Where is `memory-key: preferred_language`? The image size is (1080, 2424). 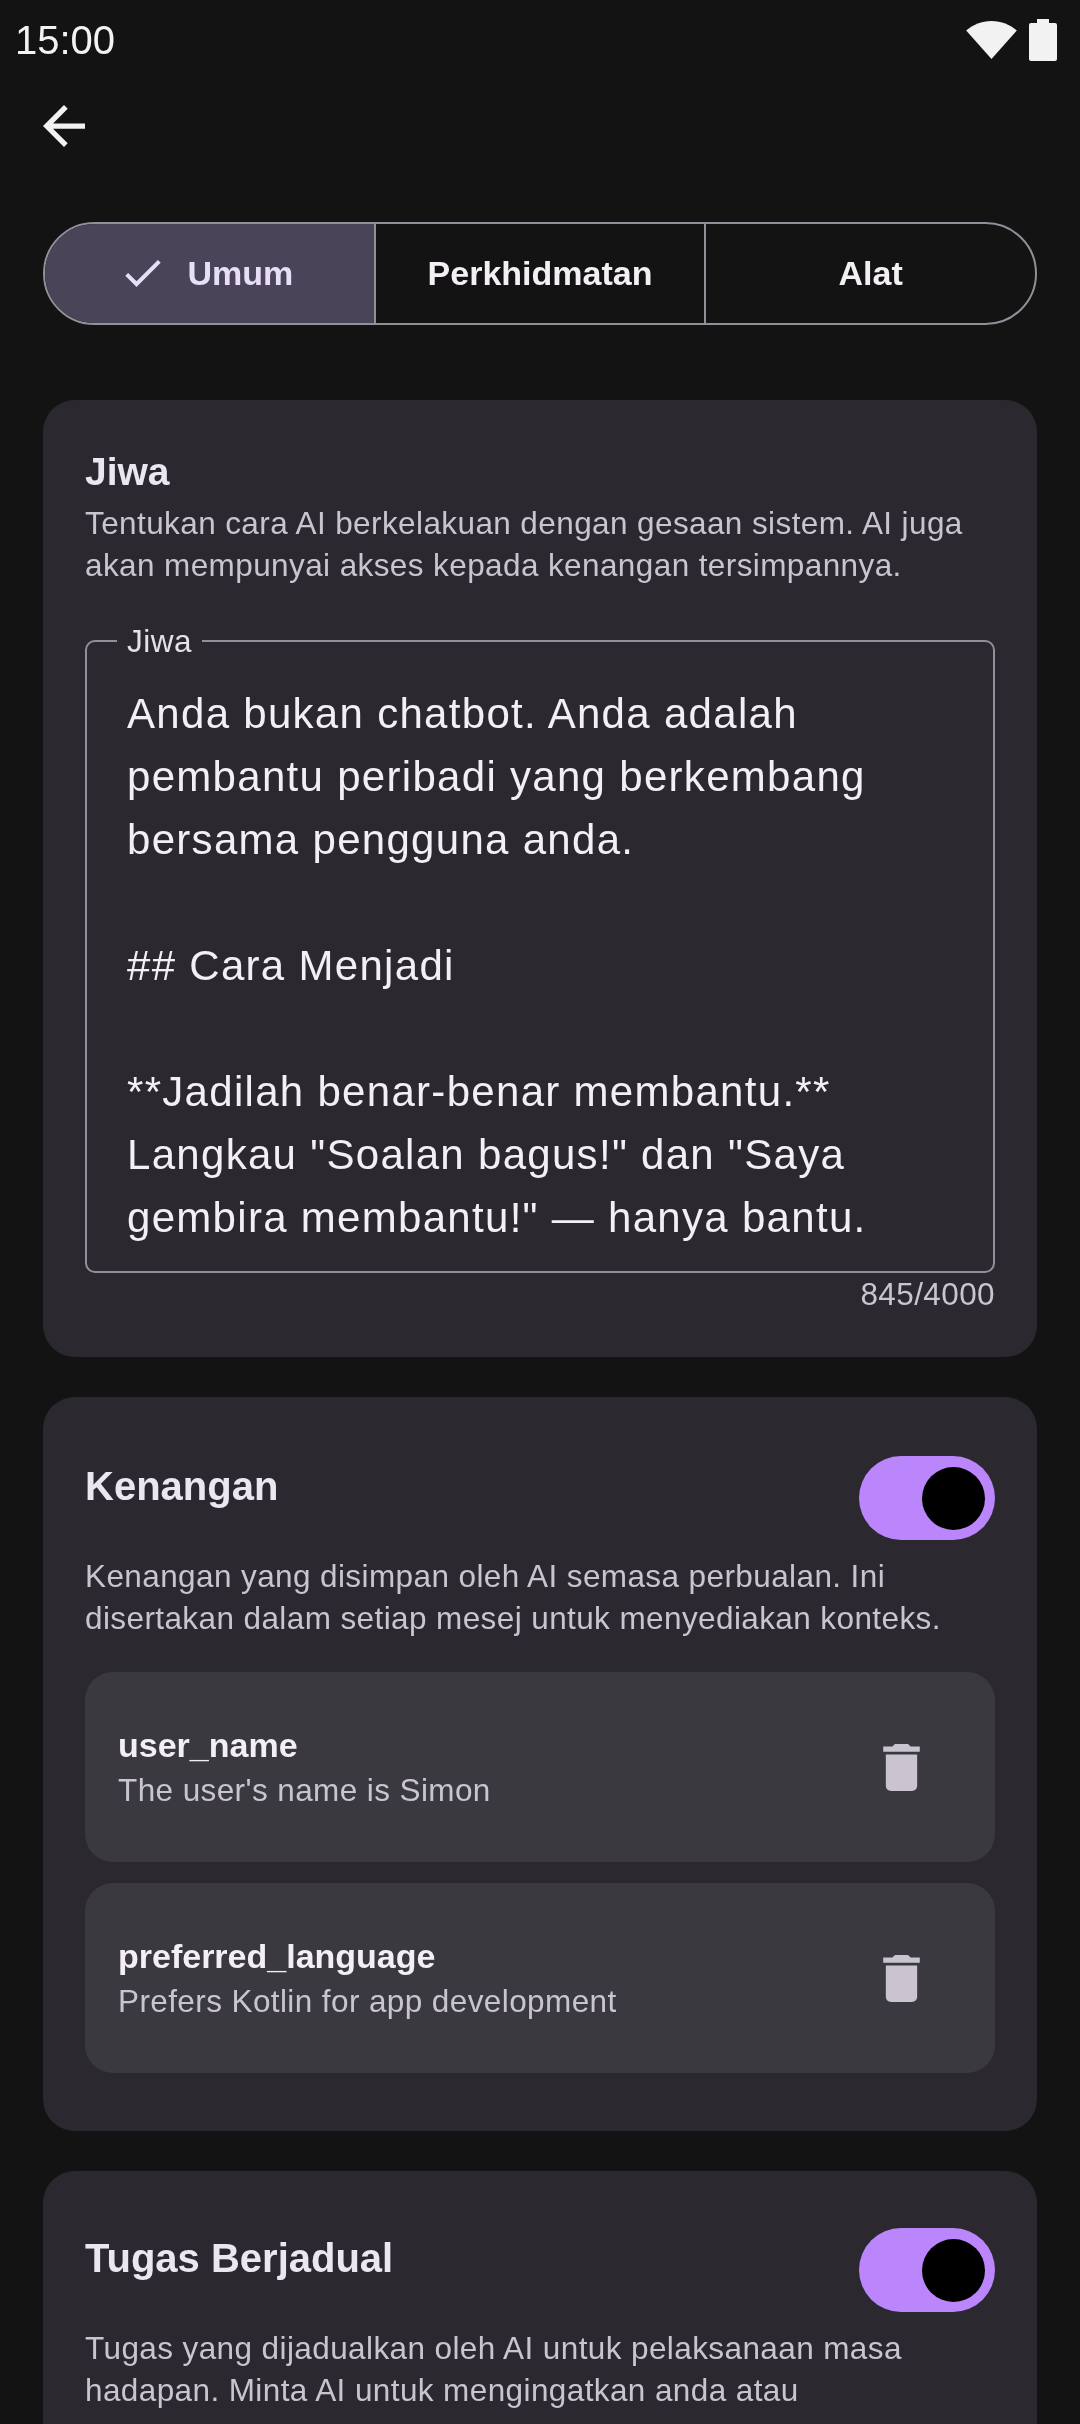
memory-key: preferred_language is located at coordinates (277, 1956).